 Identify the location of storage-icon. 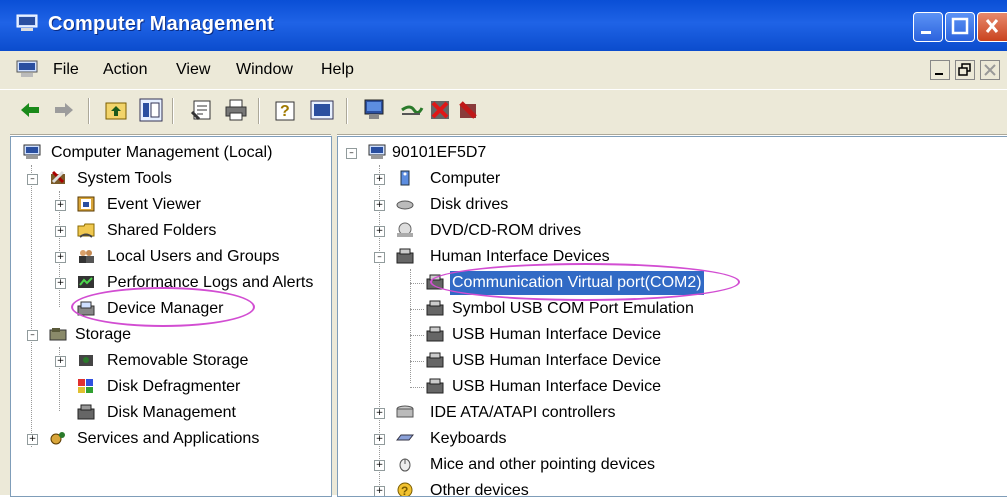
(58, 334).